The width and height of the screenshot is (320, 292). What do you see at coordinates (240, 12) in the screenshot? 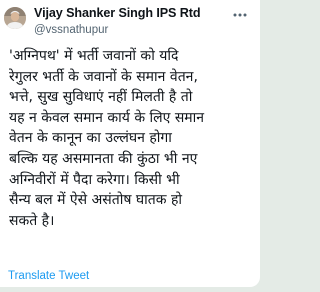
I see `more-options-icon` at bounding box center [240, 12].